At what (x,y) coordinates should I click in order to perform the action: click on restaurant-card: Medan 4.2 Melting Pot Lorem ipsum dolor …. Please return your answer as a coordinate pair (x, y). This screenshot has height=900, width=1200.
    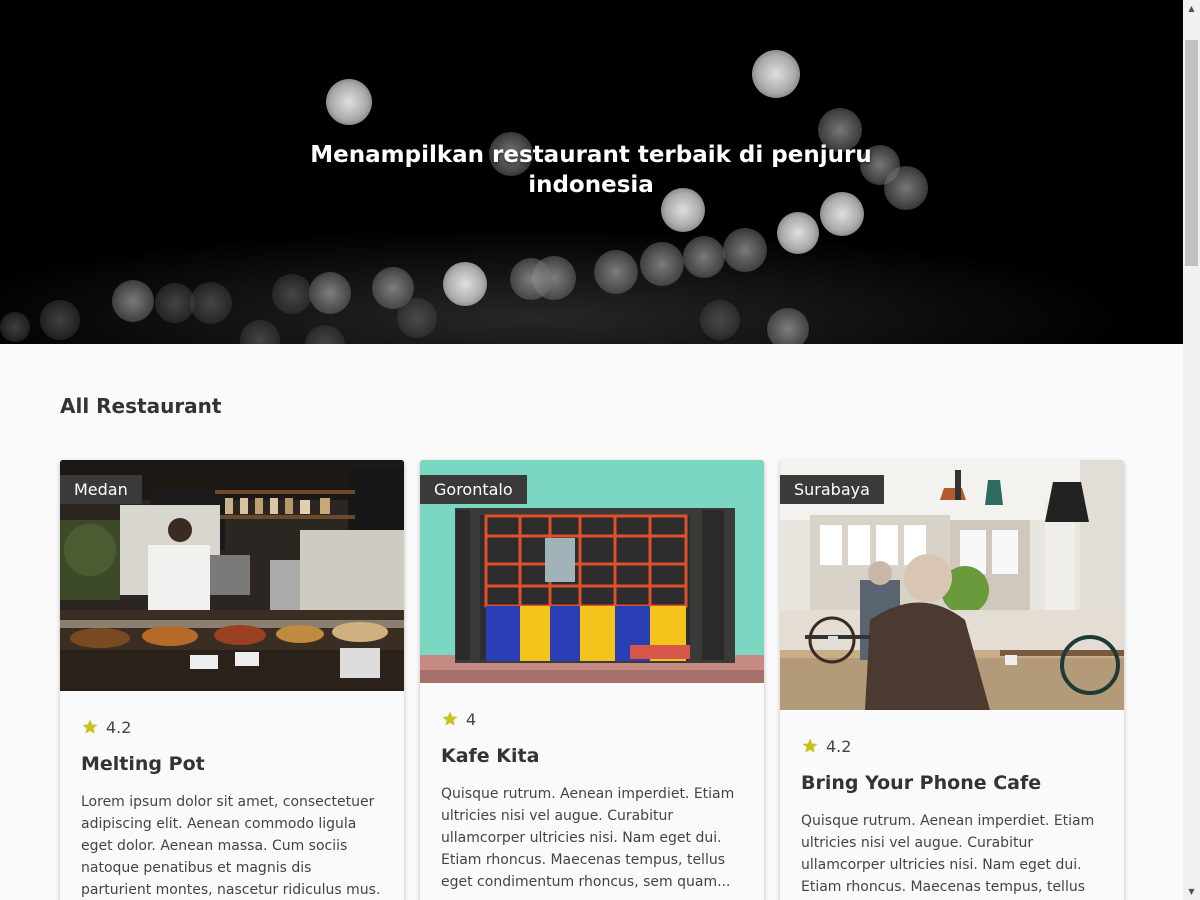
    Looking at the image, I should click on (232, 680).